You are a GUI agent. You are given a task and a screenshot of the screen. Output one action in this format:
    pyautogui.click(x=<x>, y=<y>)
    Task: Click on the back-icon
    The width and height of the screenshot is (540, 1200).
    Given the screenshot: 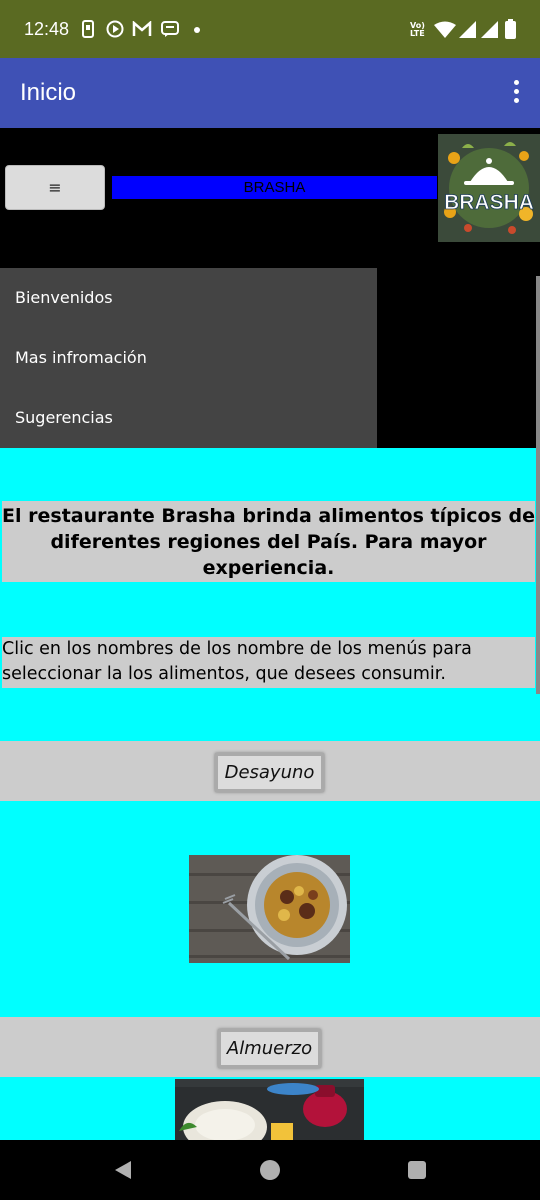 What is the action you would take?
    pyautogui.click(x=123, y=1170)
    